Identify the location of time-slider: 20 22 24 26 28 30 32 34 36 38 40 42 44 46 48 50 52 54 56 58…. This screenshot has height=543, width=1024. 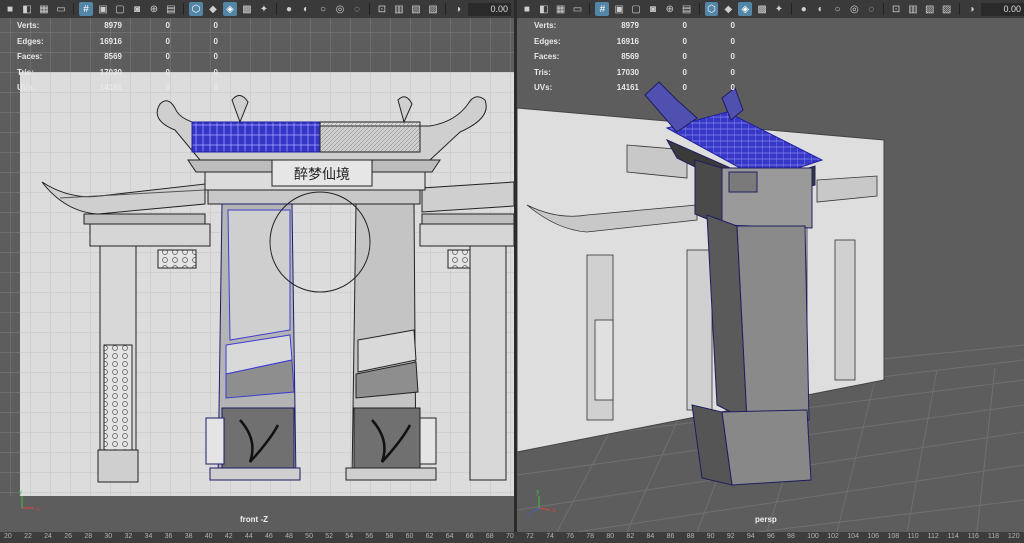
(512, 537).